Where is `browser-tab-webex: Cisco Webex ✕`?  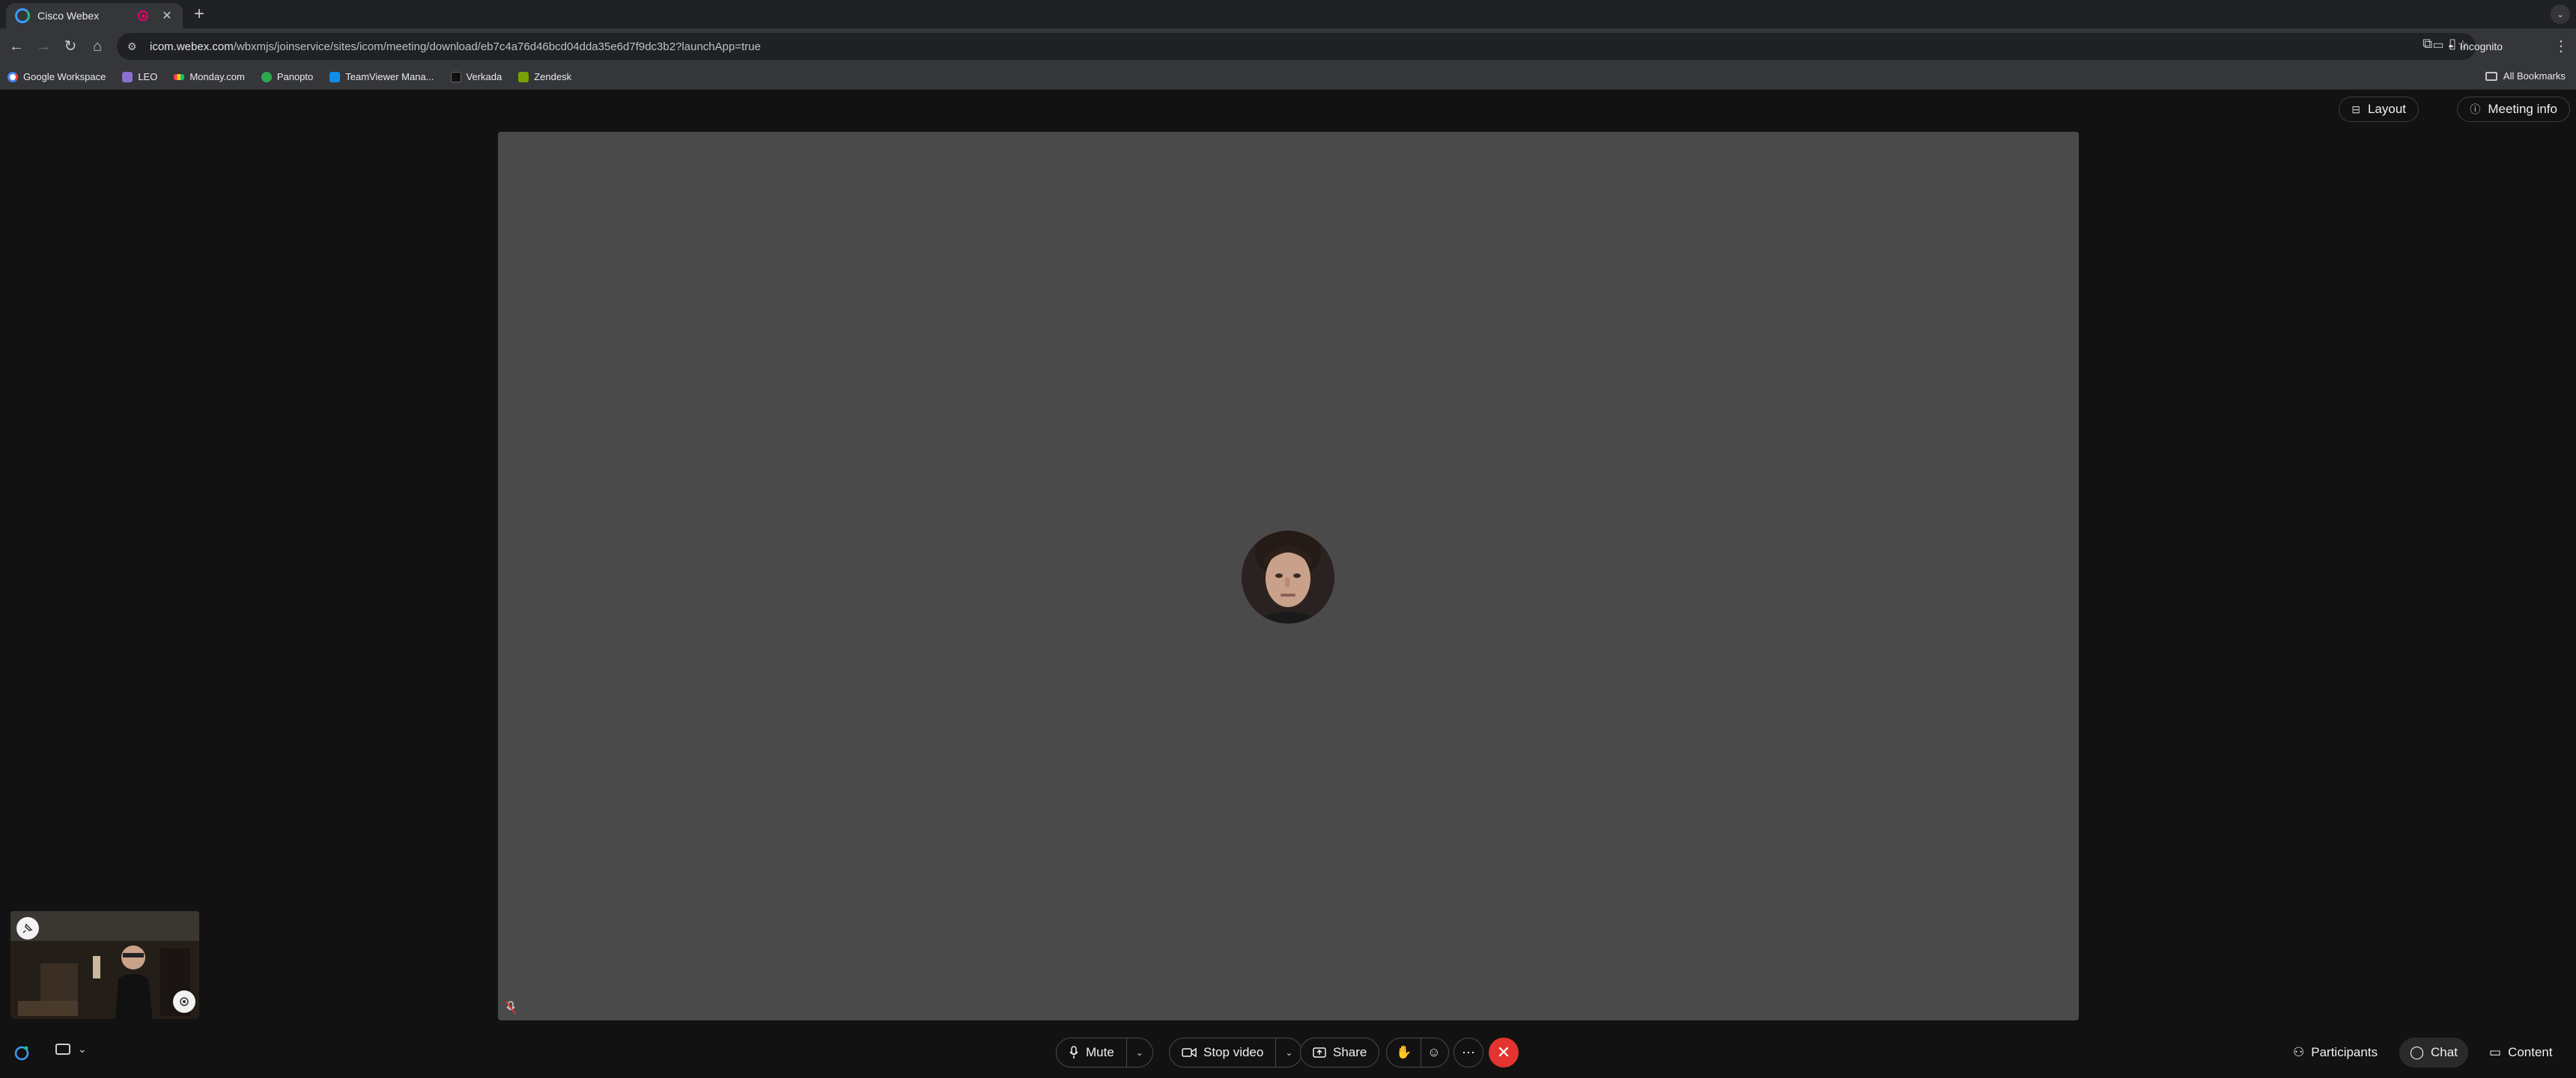 browser-tab-webex: Cisco Webex ✕ is located at coordinates (94, 16).